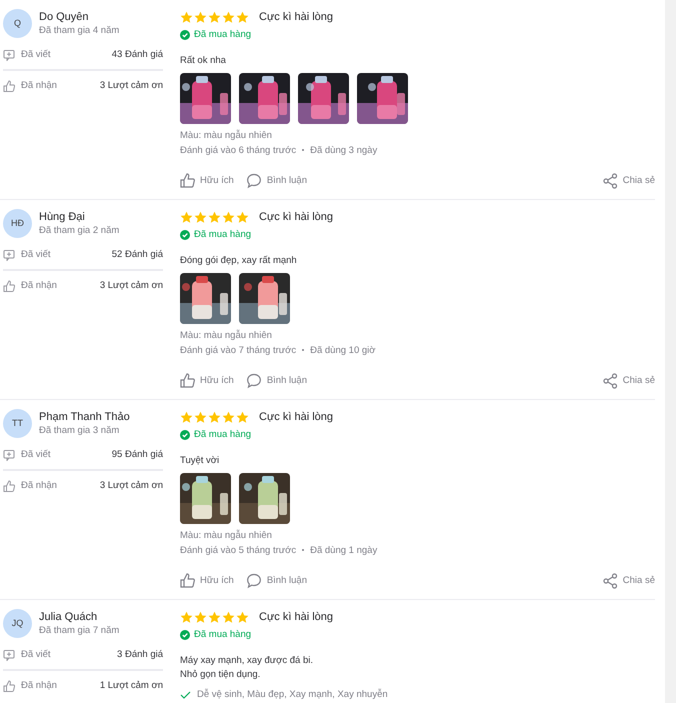  Describe the element at coordinates (79, 430) in the screenshot. I see `join-date: Đã tham gia 3 năm` at that location.